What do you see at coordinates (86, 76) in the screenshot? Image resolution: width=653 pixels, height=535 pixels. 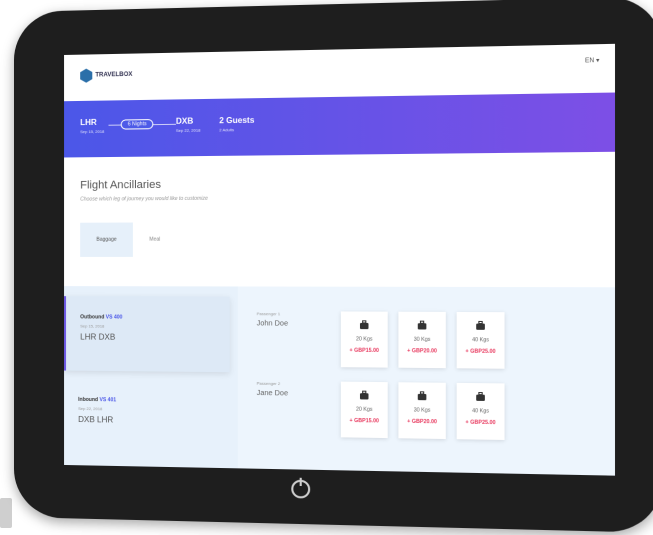 I see `logo-icon` at bounding box center [86, 76].